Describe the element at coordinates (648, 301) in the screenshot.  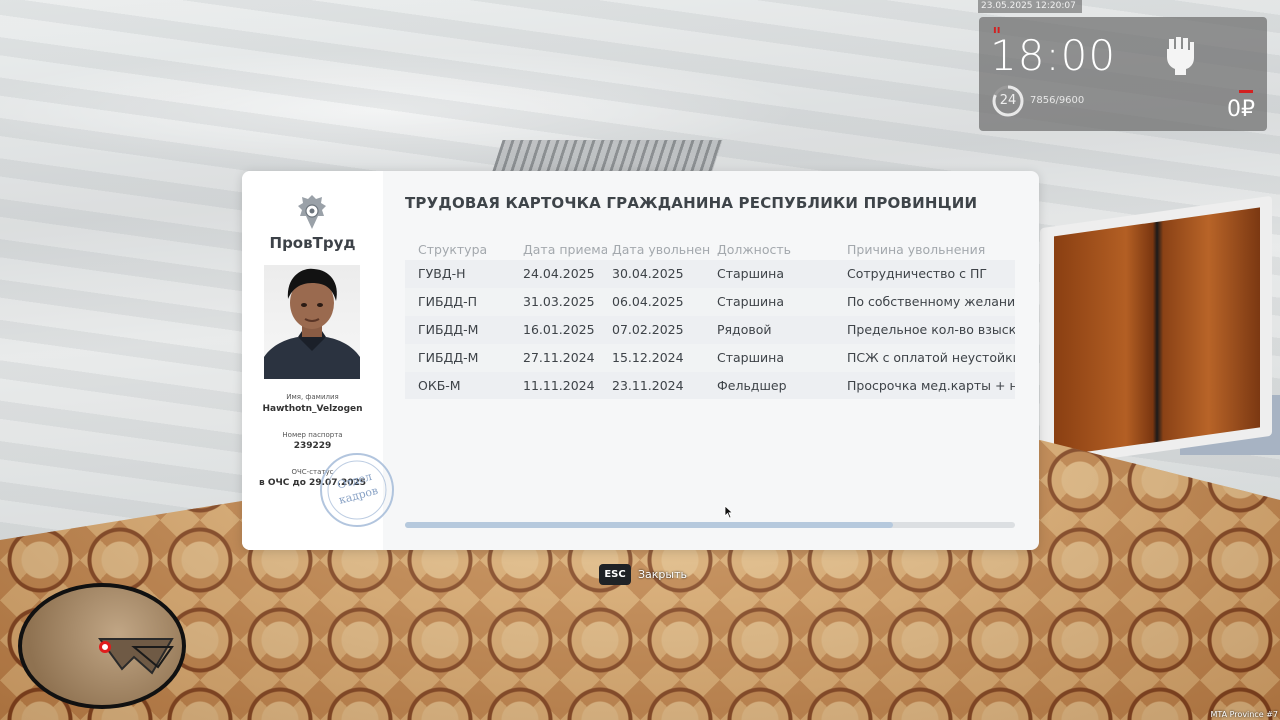
I see `cell-fire-date: 06.04.2025` at that location.